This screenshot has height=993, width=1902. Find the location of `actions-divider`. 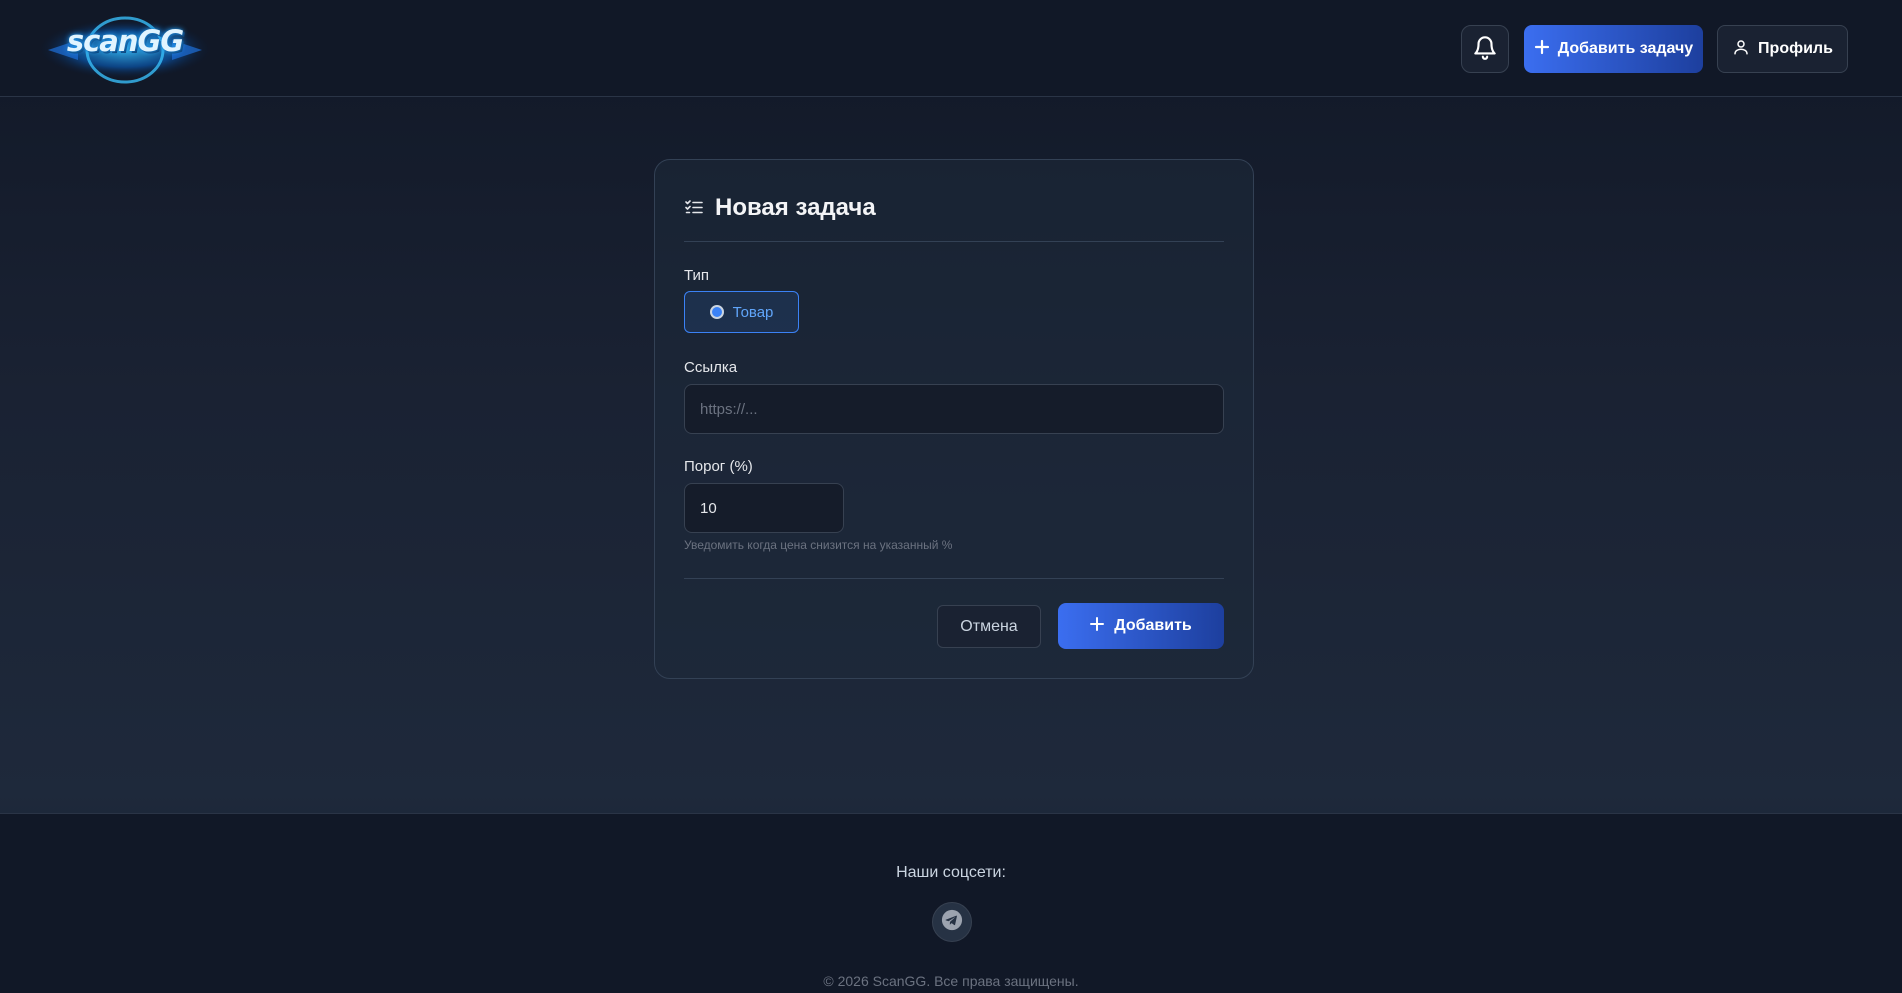

actions-divider is located at coordinates (954, 578).